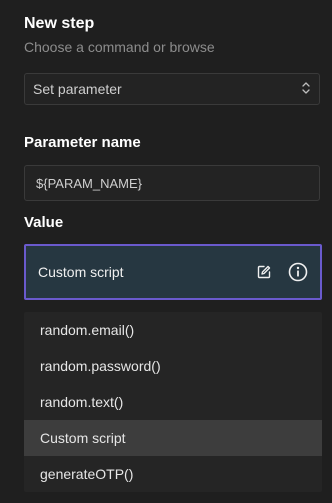  I want to click on option-label: random.text(), so click(82, 402).